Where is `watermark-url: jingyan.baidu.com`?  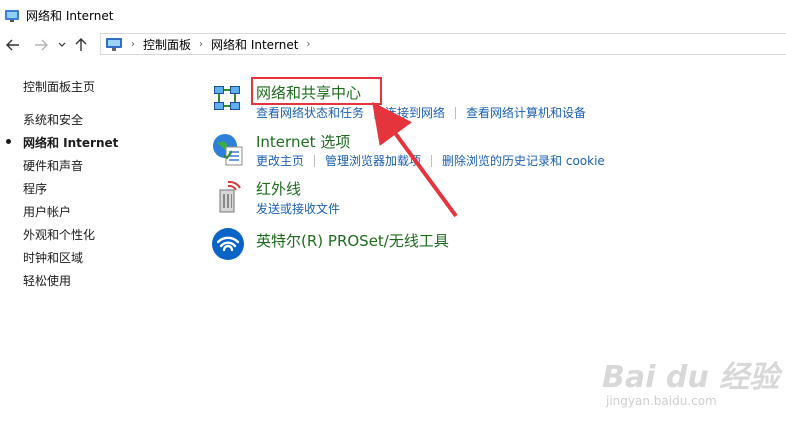
watermark-url: jingyan.baidu.com is located at coordinates (661, 401).